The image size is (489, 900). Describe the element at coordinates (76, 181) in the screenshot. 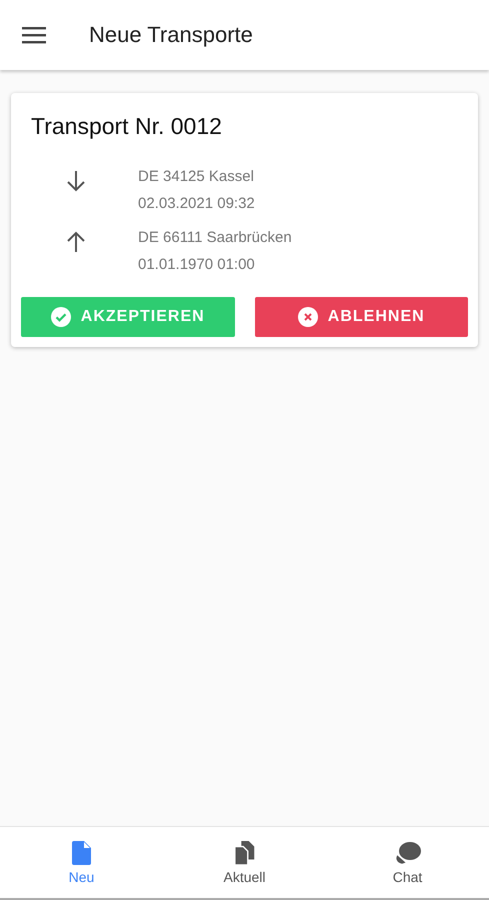

I see `arrow-down-icon` at that location.